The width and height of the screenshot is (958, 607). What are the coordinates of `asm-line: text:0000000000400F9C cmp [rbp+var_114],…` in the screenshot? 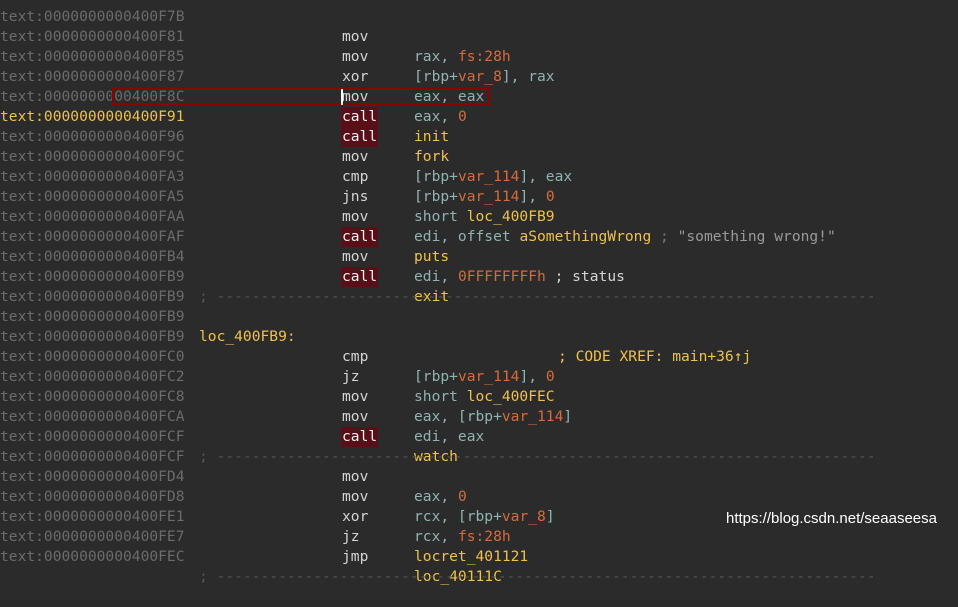 It's located at (479, 166).